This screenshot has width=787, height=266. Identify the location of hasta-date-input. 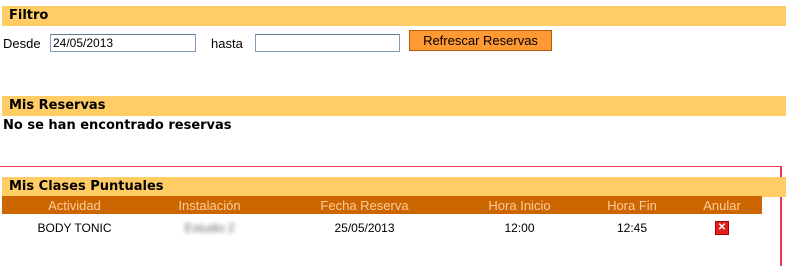
(327, 43).